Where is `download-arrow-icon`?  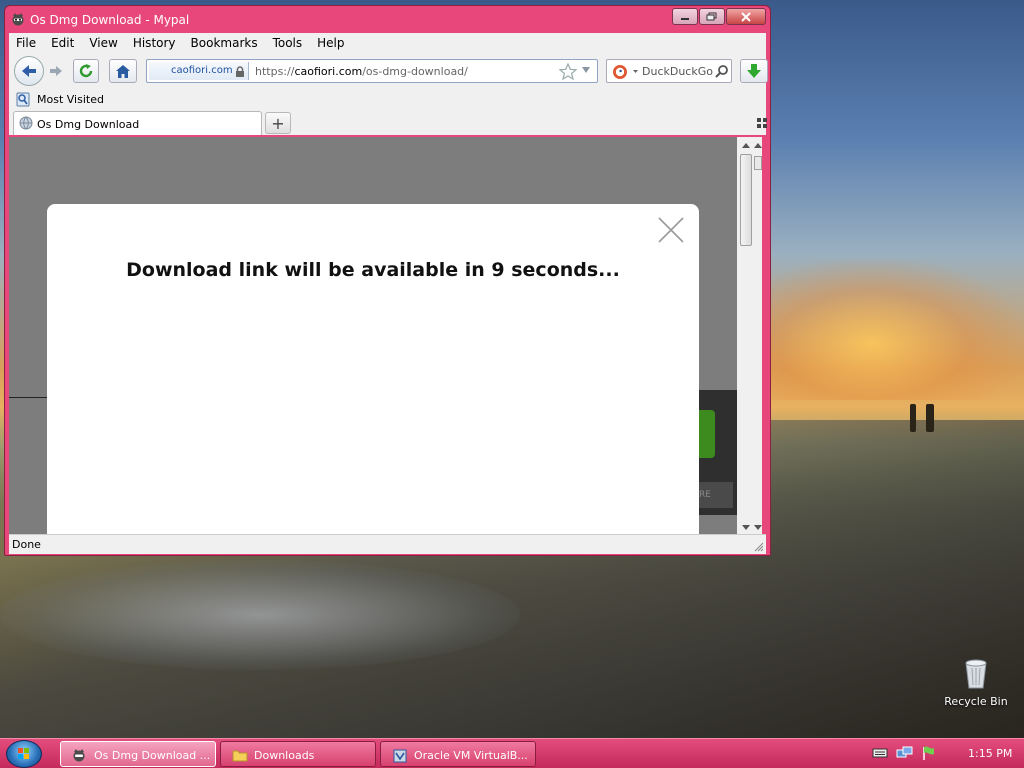
download-arrow-icon is located at coordinates (754, 71).